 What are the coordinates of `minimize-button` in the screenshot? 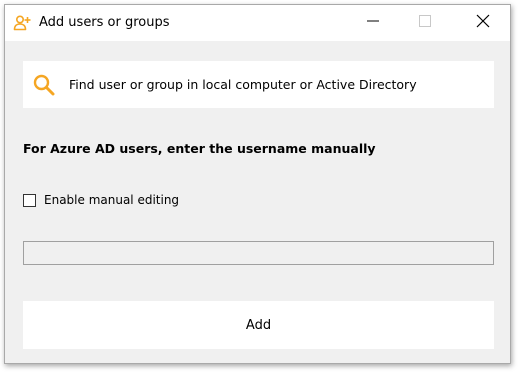 It's located at (373, 23).